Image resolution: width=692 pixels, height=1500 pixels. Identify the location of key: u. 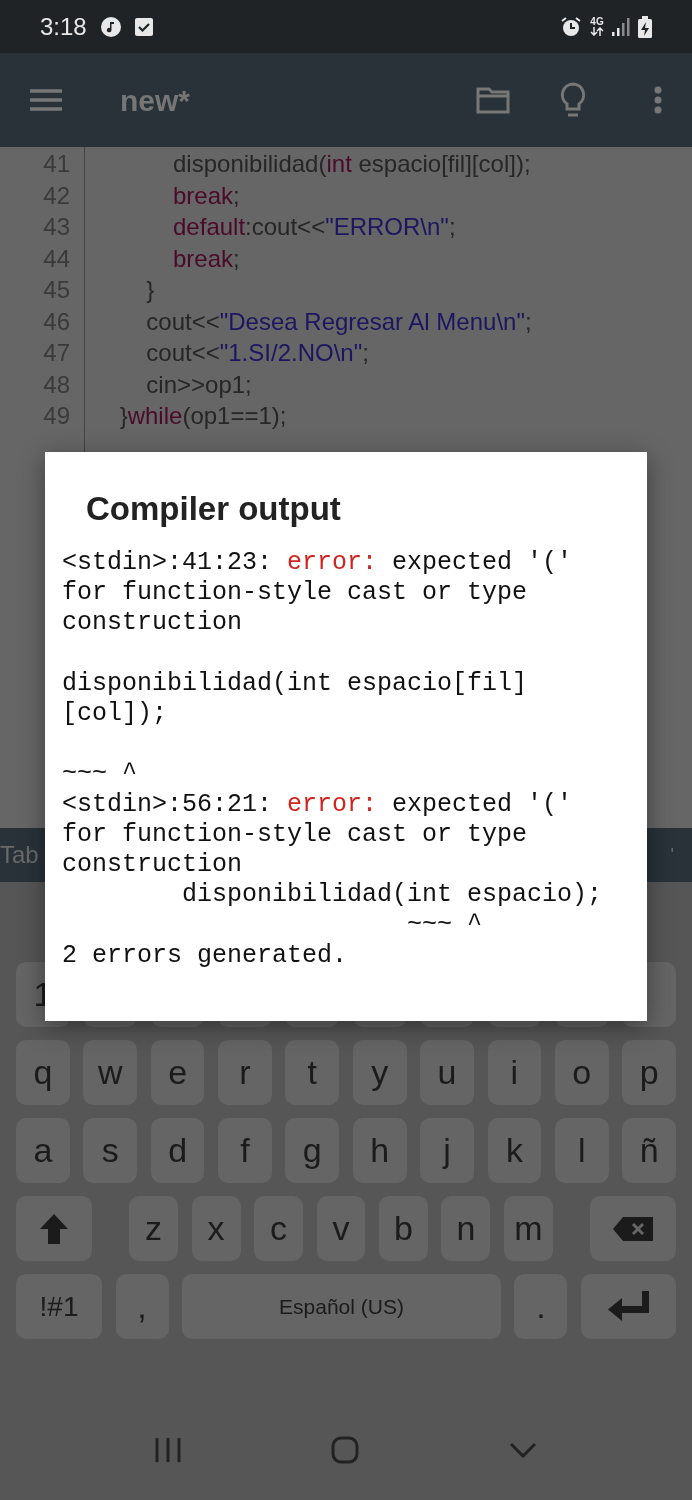
(447, 1072).